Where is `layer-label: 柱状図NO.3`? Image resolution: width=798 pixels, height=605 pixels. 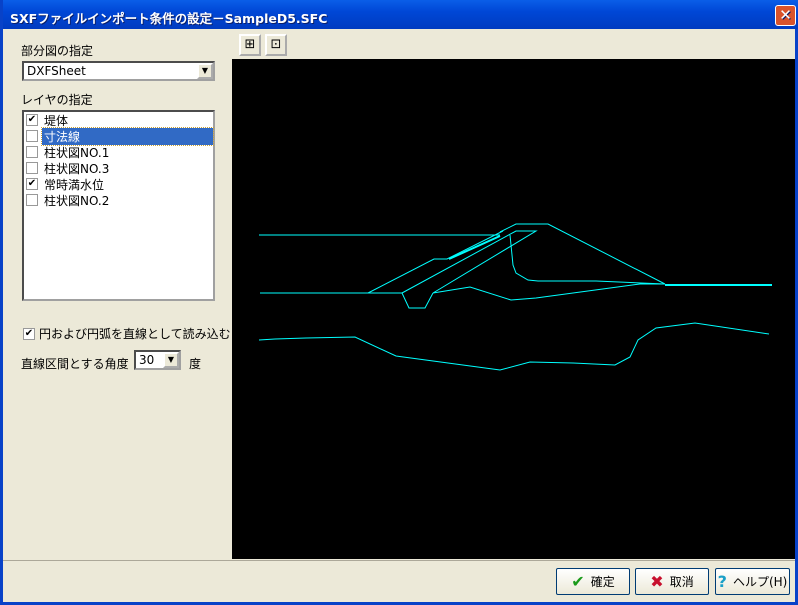
layer-label: 柱状図NO.3 is located at coordinates (77, 168).